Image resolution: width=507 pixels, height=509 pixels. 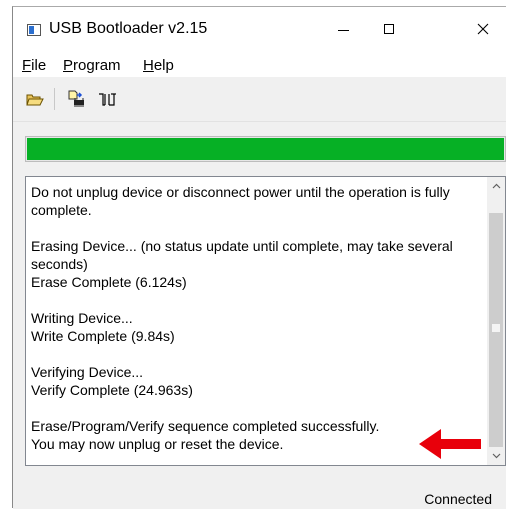 I want to click on scroll-down-button, so click(x=496, y=456).